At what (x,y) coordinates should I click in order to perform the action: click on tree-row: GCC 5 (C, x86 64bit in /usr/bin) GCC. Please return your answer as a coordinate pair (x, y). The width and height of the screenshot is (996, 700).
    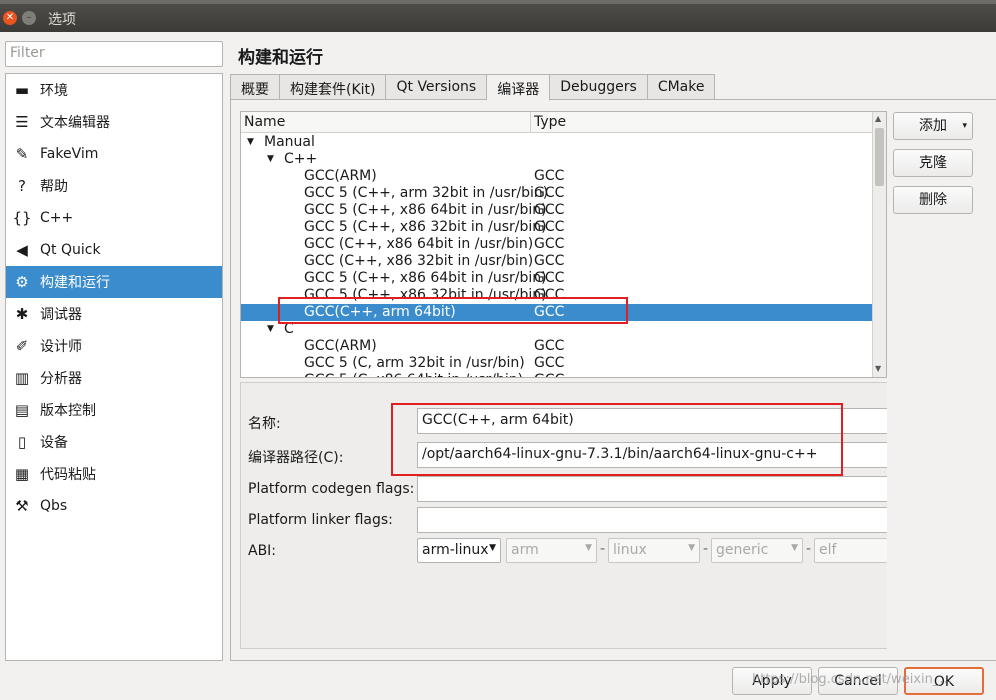
    Looking at the image, I should click on (557, 374).